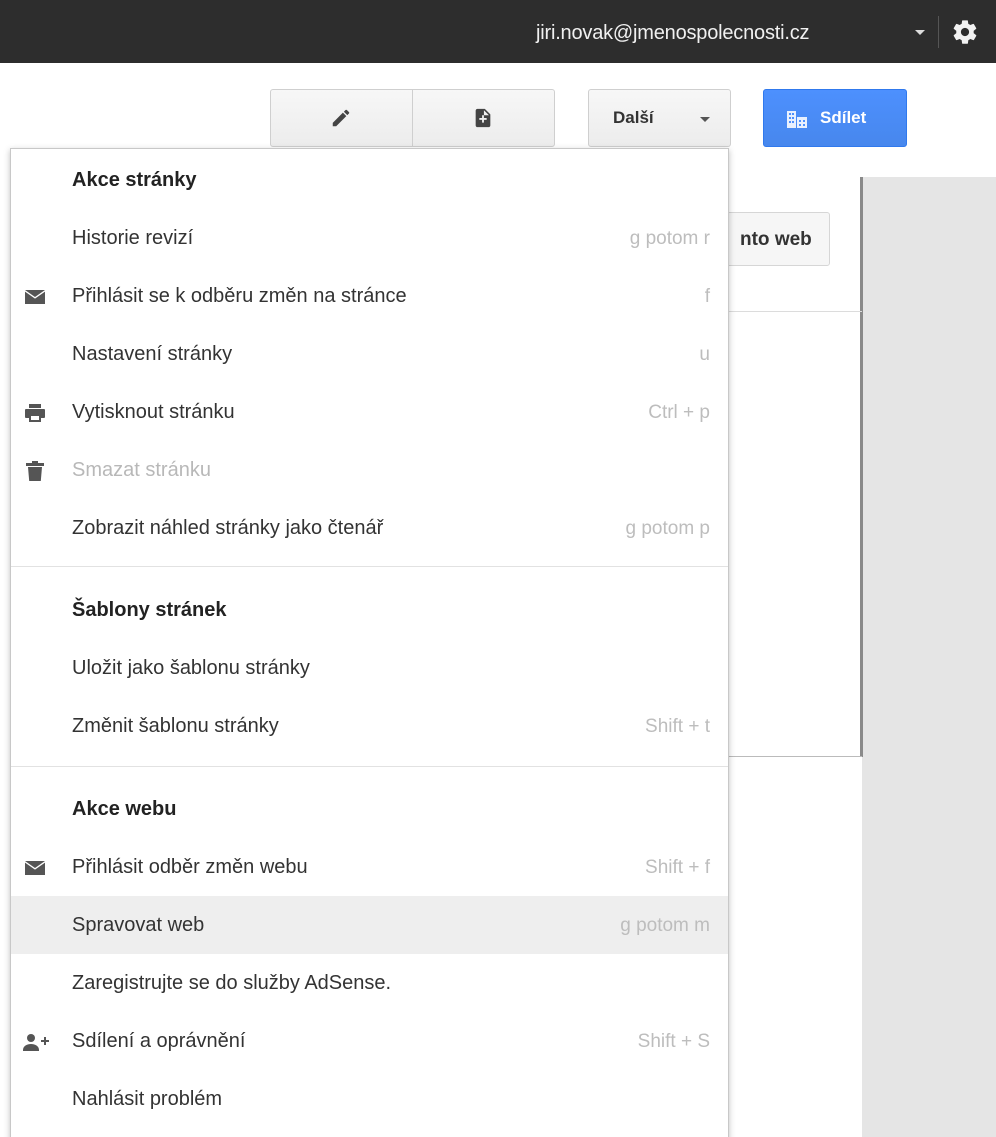 This screenshot has height=1137, width=996. What do you see at coordinates (633, 117) in the screenshot?
I see `more-button-label: Další` at bounding box center [633, 117].